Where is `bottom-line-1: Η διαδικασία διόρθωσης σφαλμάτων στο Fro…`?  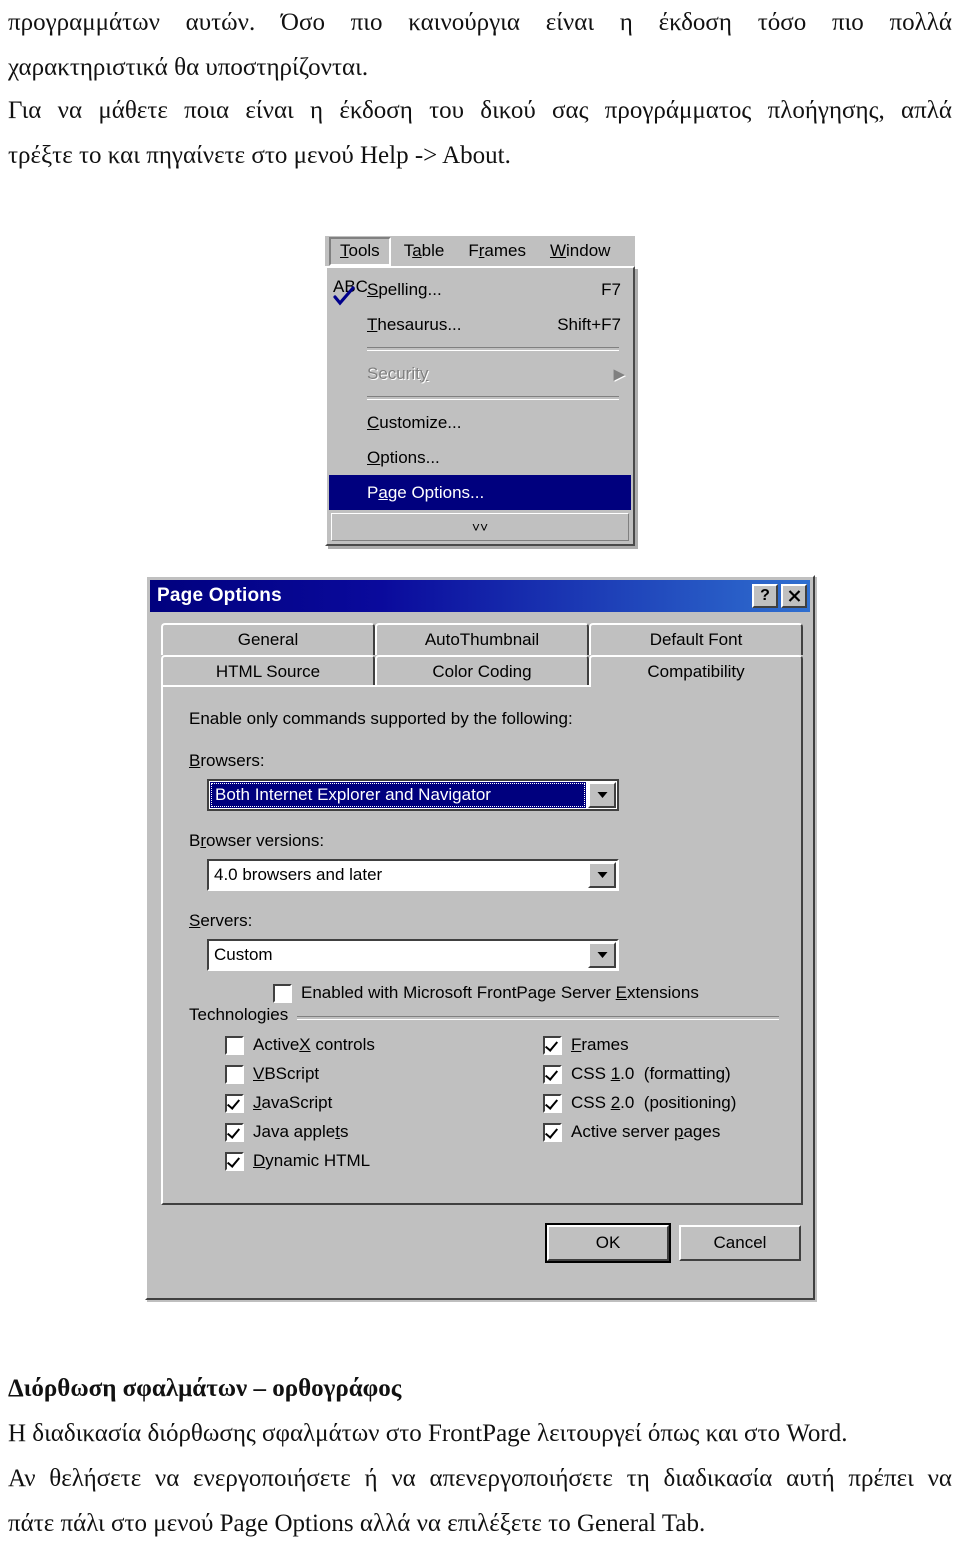
bottom-line-1: Η διαδικασία διόρθωσης σφαλμάτων στο Fro… is located at coordinates (428, 1433).